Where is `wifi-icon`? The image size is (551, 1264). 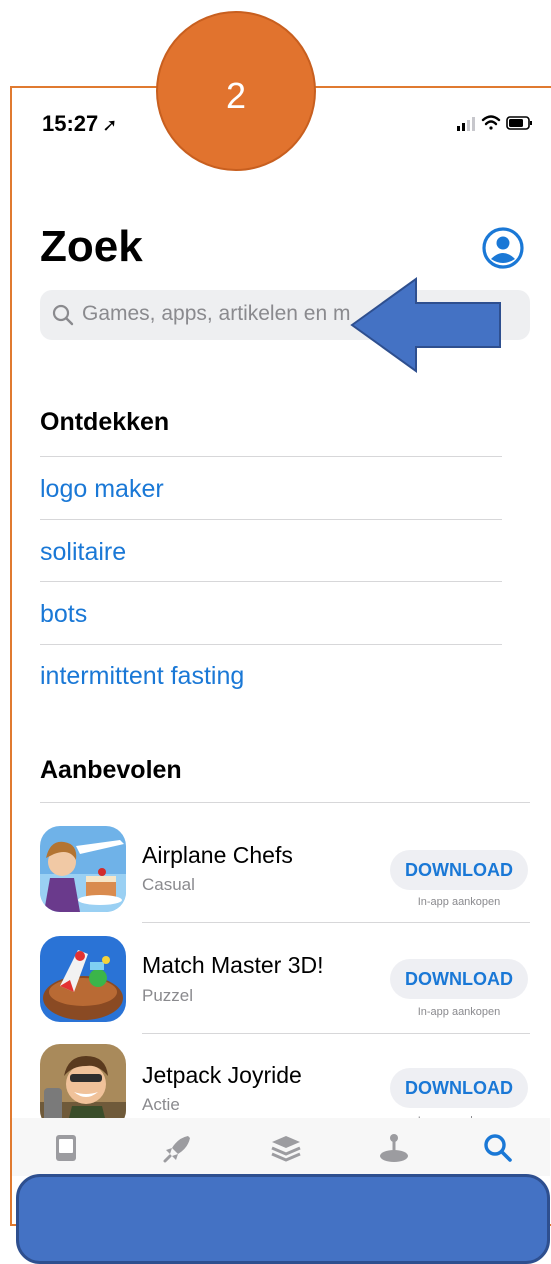 wifi-icon is located at coordinates (491, 122).